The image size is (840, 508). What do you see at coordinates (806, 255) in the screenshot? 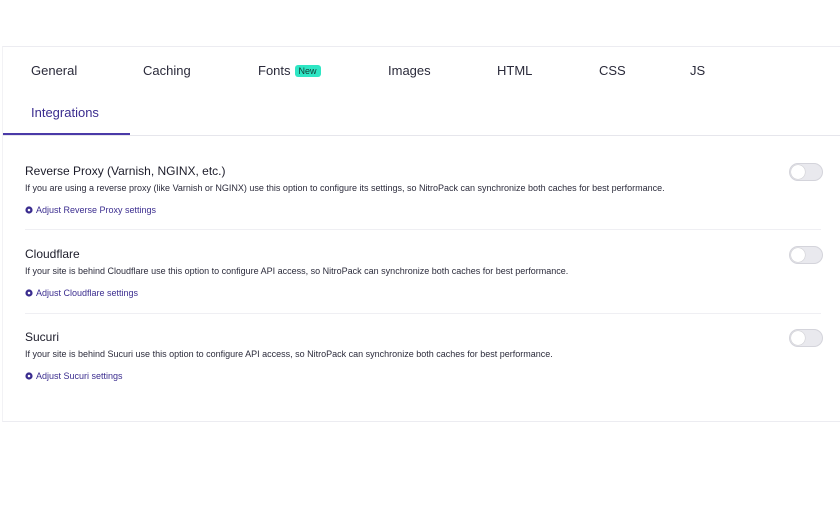
I see `cloudflare-toggle` at bounding box center [806, 255].